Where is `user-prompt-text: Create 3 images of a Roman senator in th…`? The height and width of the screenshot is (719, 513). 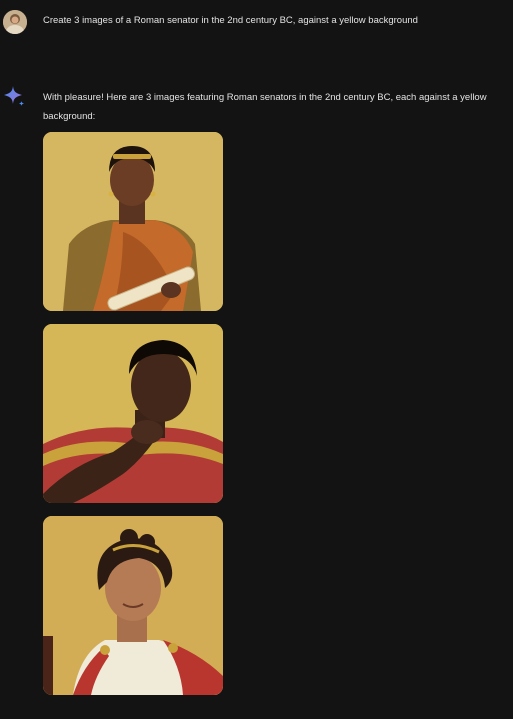 user-prompt-text: Create 3 images of a Roman senator in th… is located at coordinates (230, 20).